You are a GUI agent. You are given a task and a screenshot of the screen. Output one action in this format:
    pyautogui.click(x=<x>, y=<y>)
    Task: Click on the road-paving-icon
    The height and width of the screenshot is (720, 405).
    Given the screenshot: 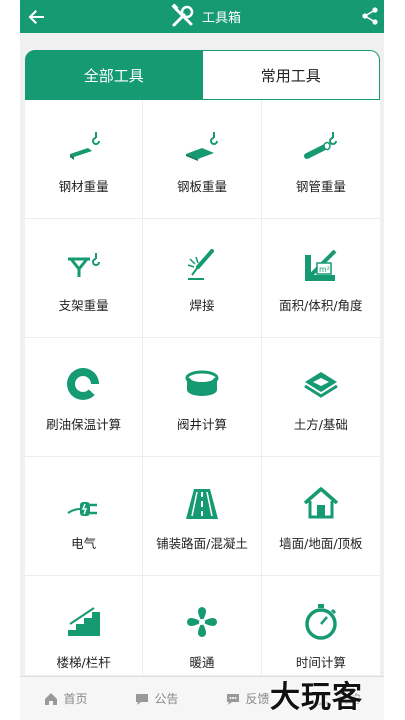 What is the action you would take?
    pyautogui.click(x=201, y=504)
    